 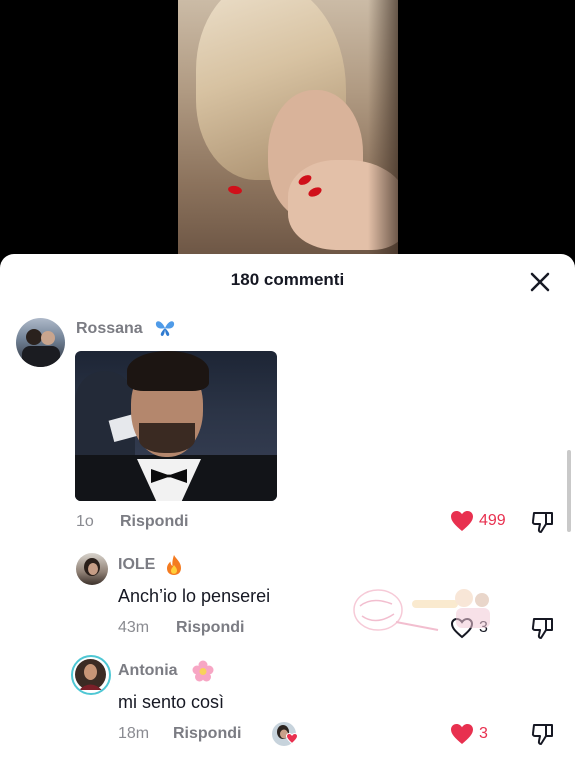 What do you see at coordinates (569, 491) in the screenshot?
I see `comments-scrollbar` at bounding box center [569, 491].